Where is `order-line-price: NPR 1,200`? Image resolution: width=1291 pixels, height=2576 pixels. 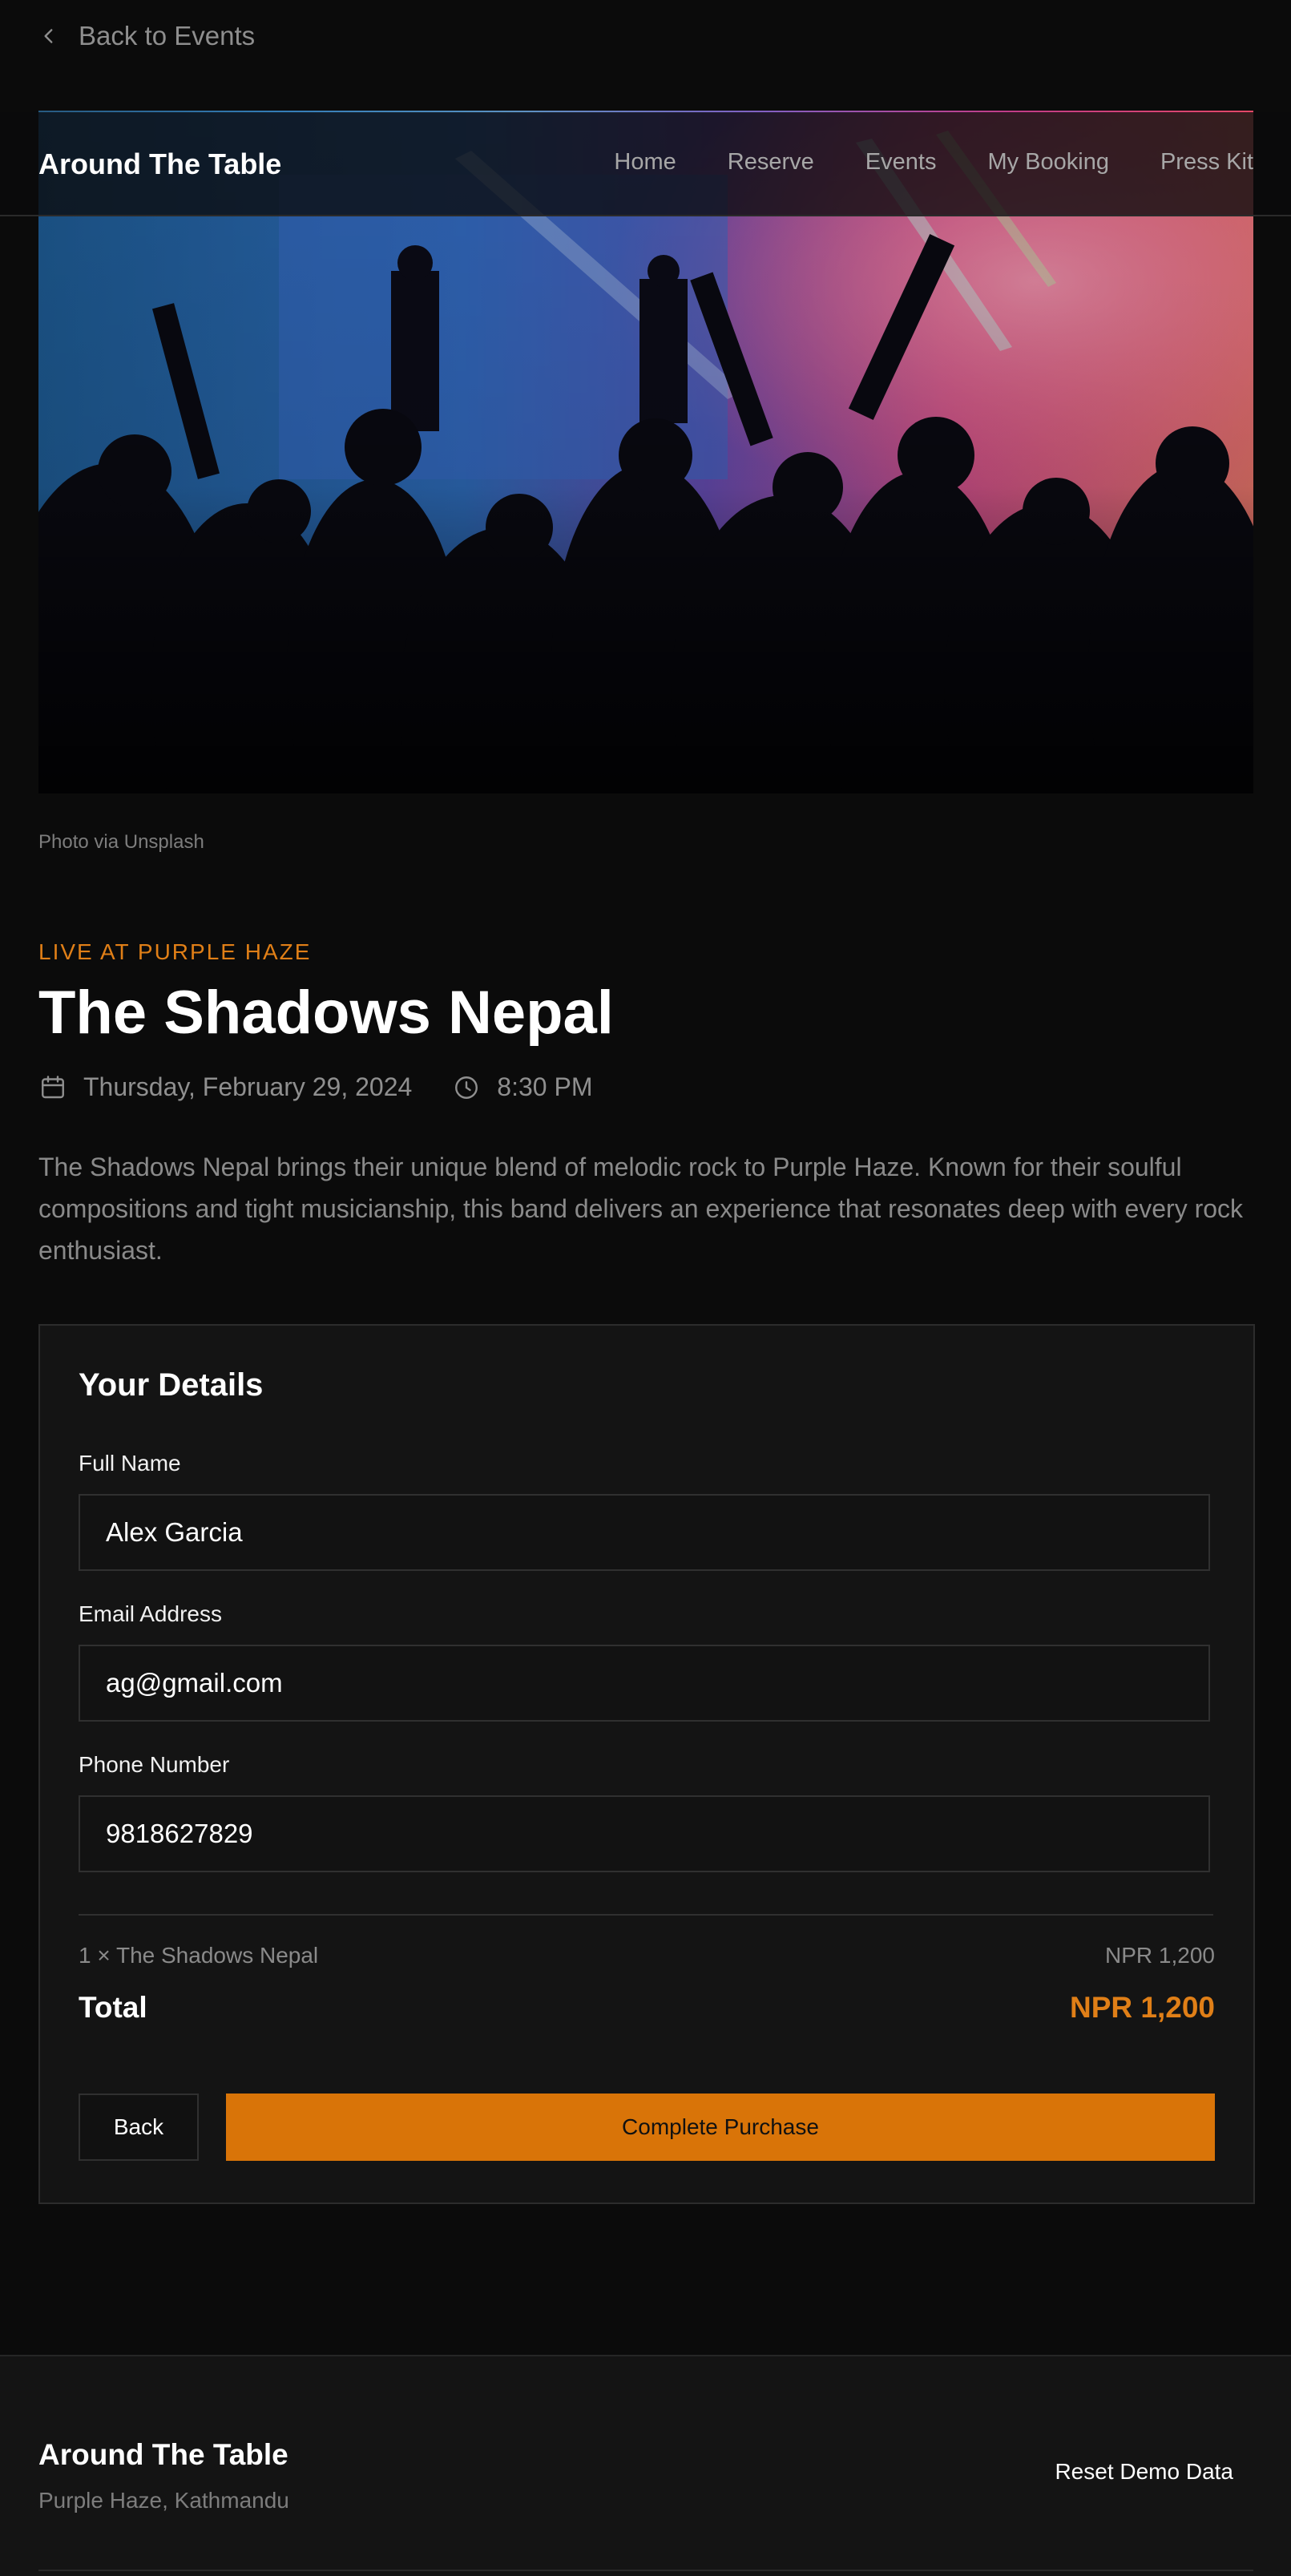
order-line-price: NPR 1,200 is located at coordinates (1160, 1956).